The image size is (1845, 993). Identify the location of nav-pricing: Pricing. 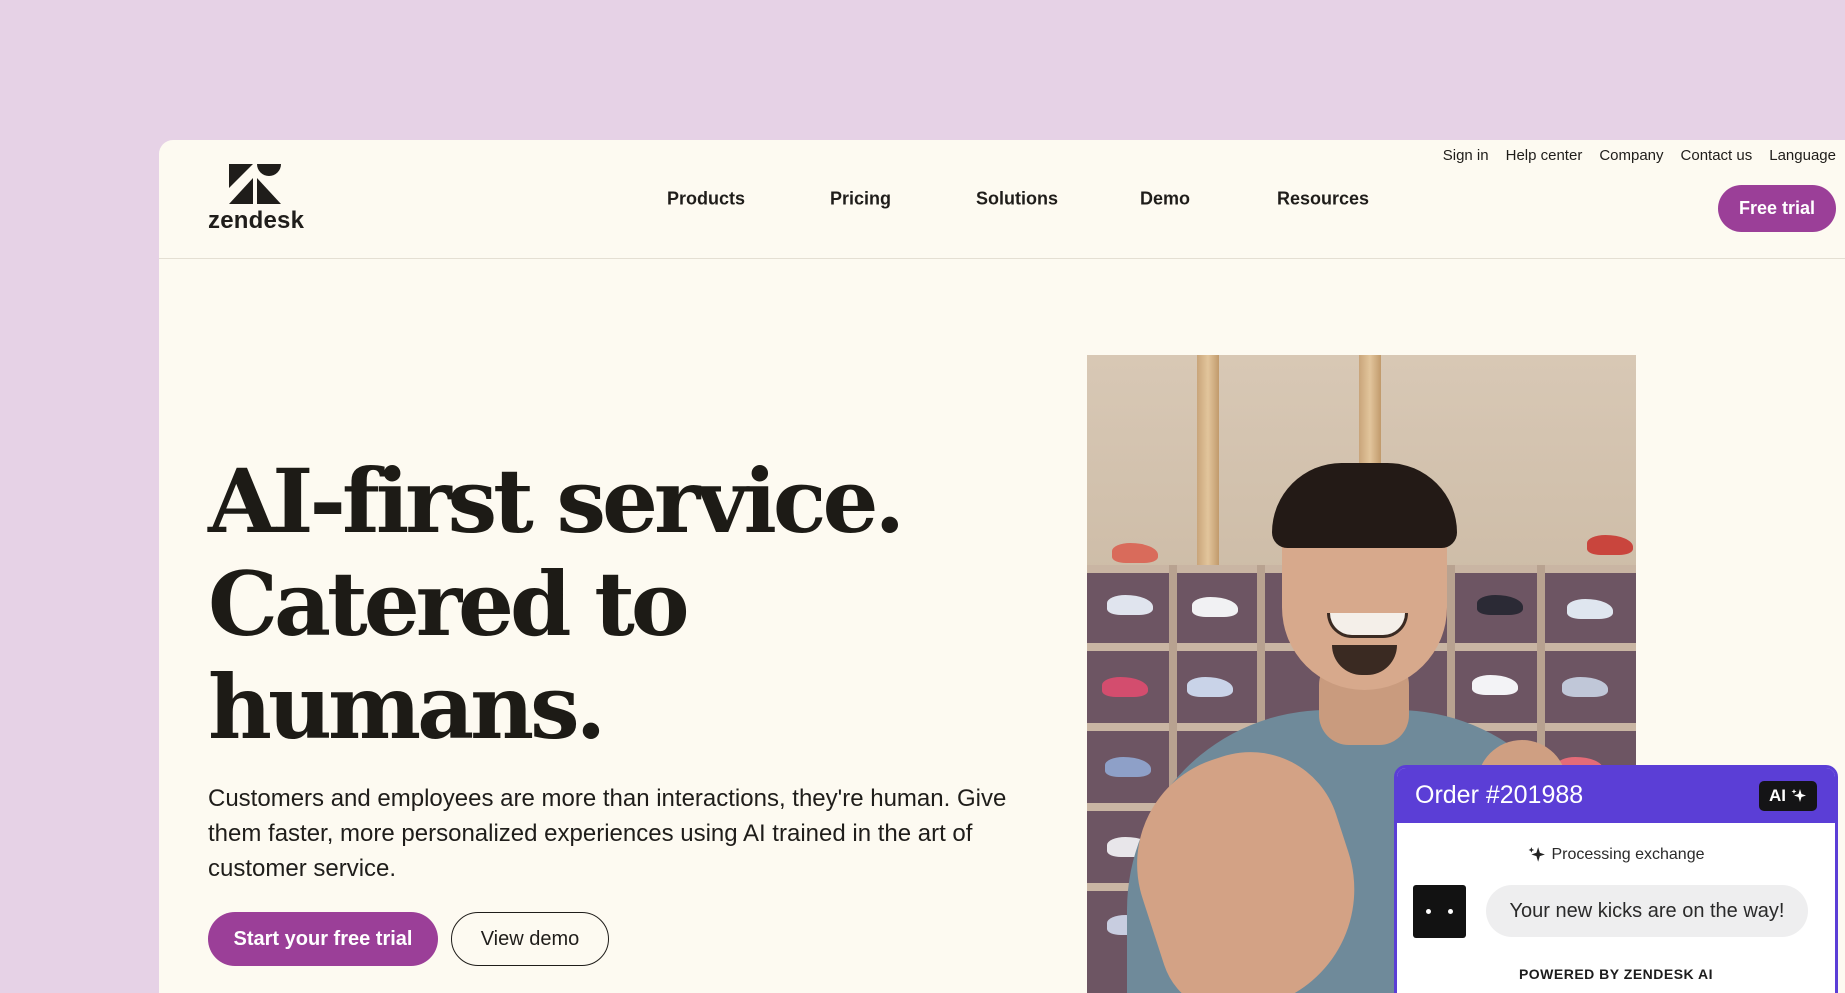
(860, 199).